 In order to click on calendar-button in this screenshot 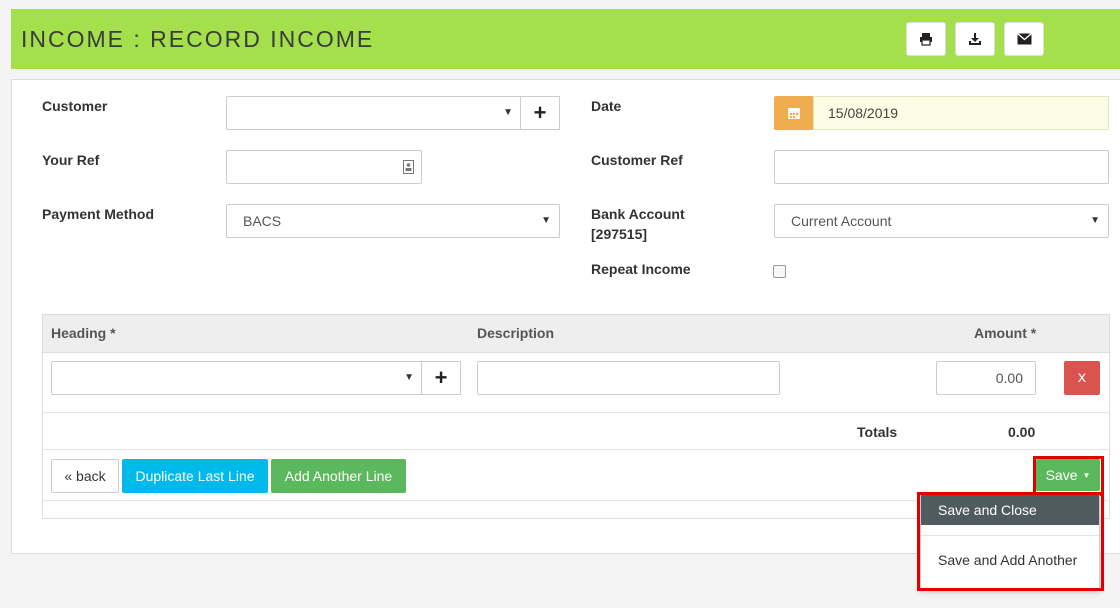, I will do `click(794, 113)`.